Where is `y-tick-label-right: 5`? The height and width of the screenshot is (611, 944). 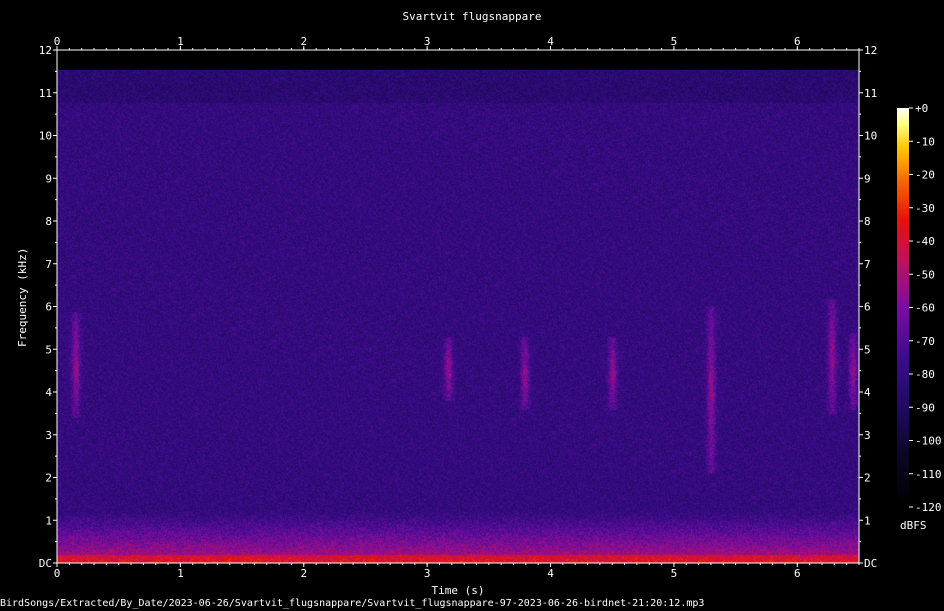 y-tick-label-right: 5 is located at coordinates (867, 349).